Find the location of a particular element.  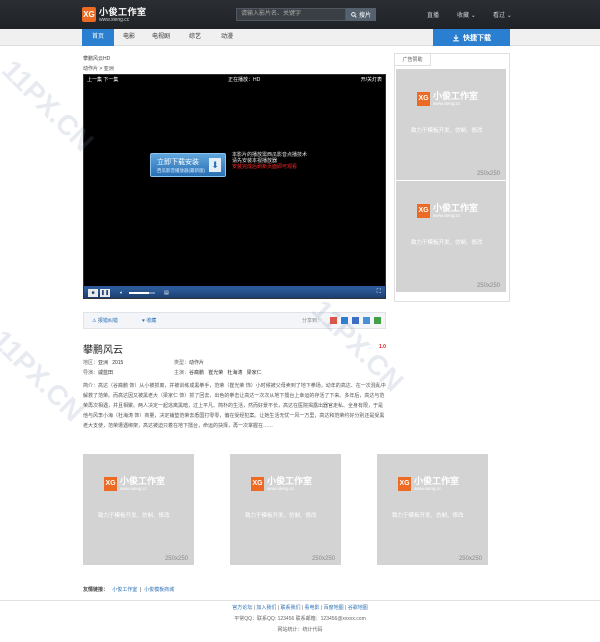

install-button-label: 立即下载安装 is located at coordinates (178, 162).